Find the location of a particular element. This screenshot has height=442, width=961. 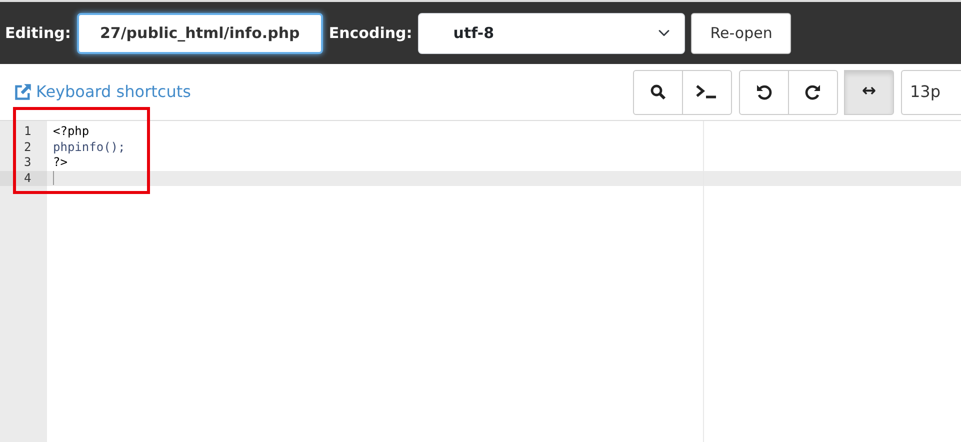

goto-line-button is located at coordinates (707, 92).